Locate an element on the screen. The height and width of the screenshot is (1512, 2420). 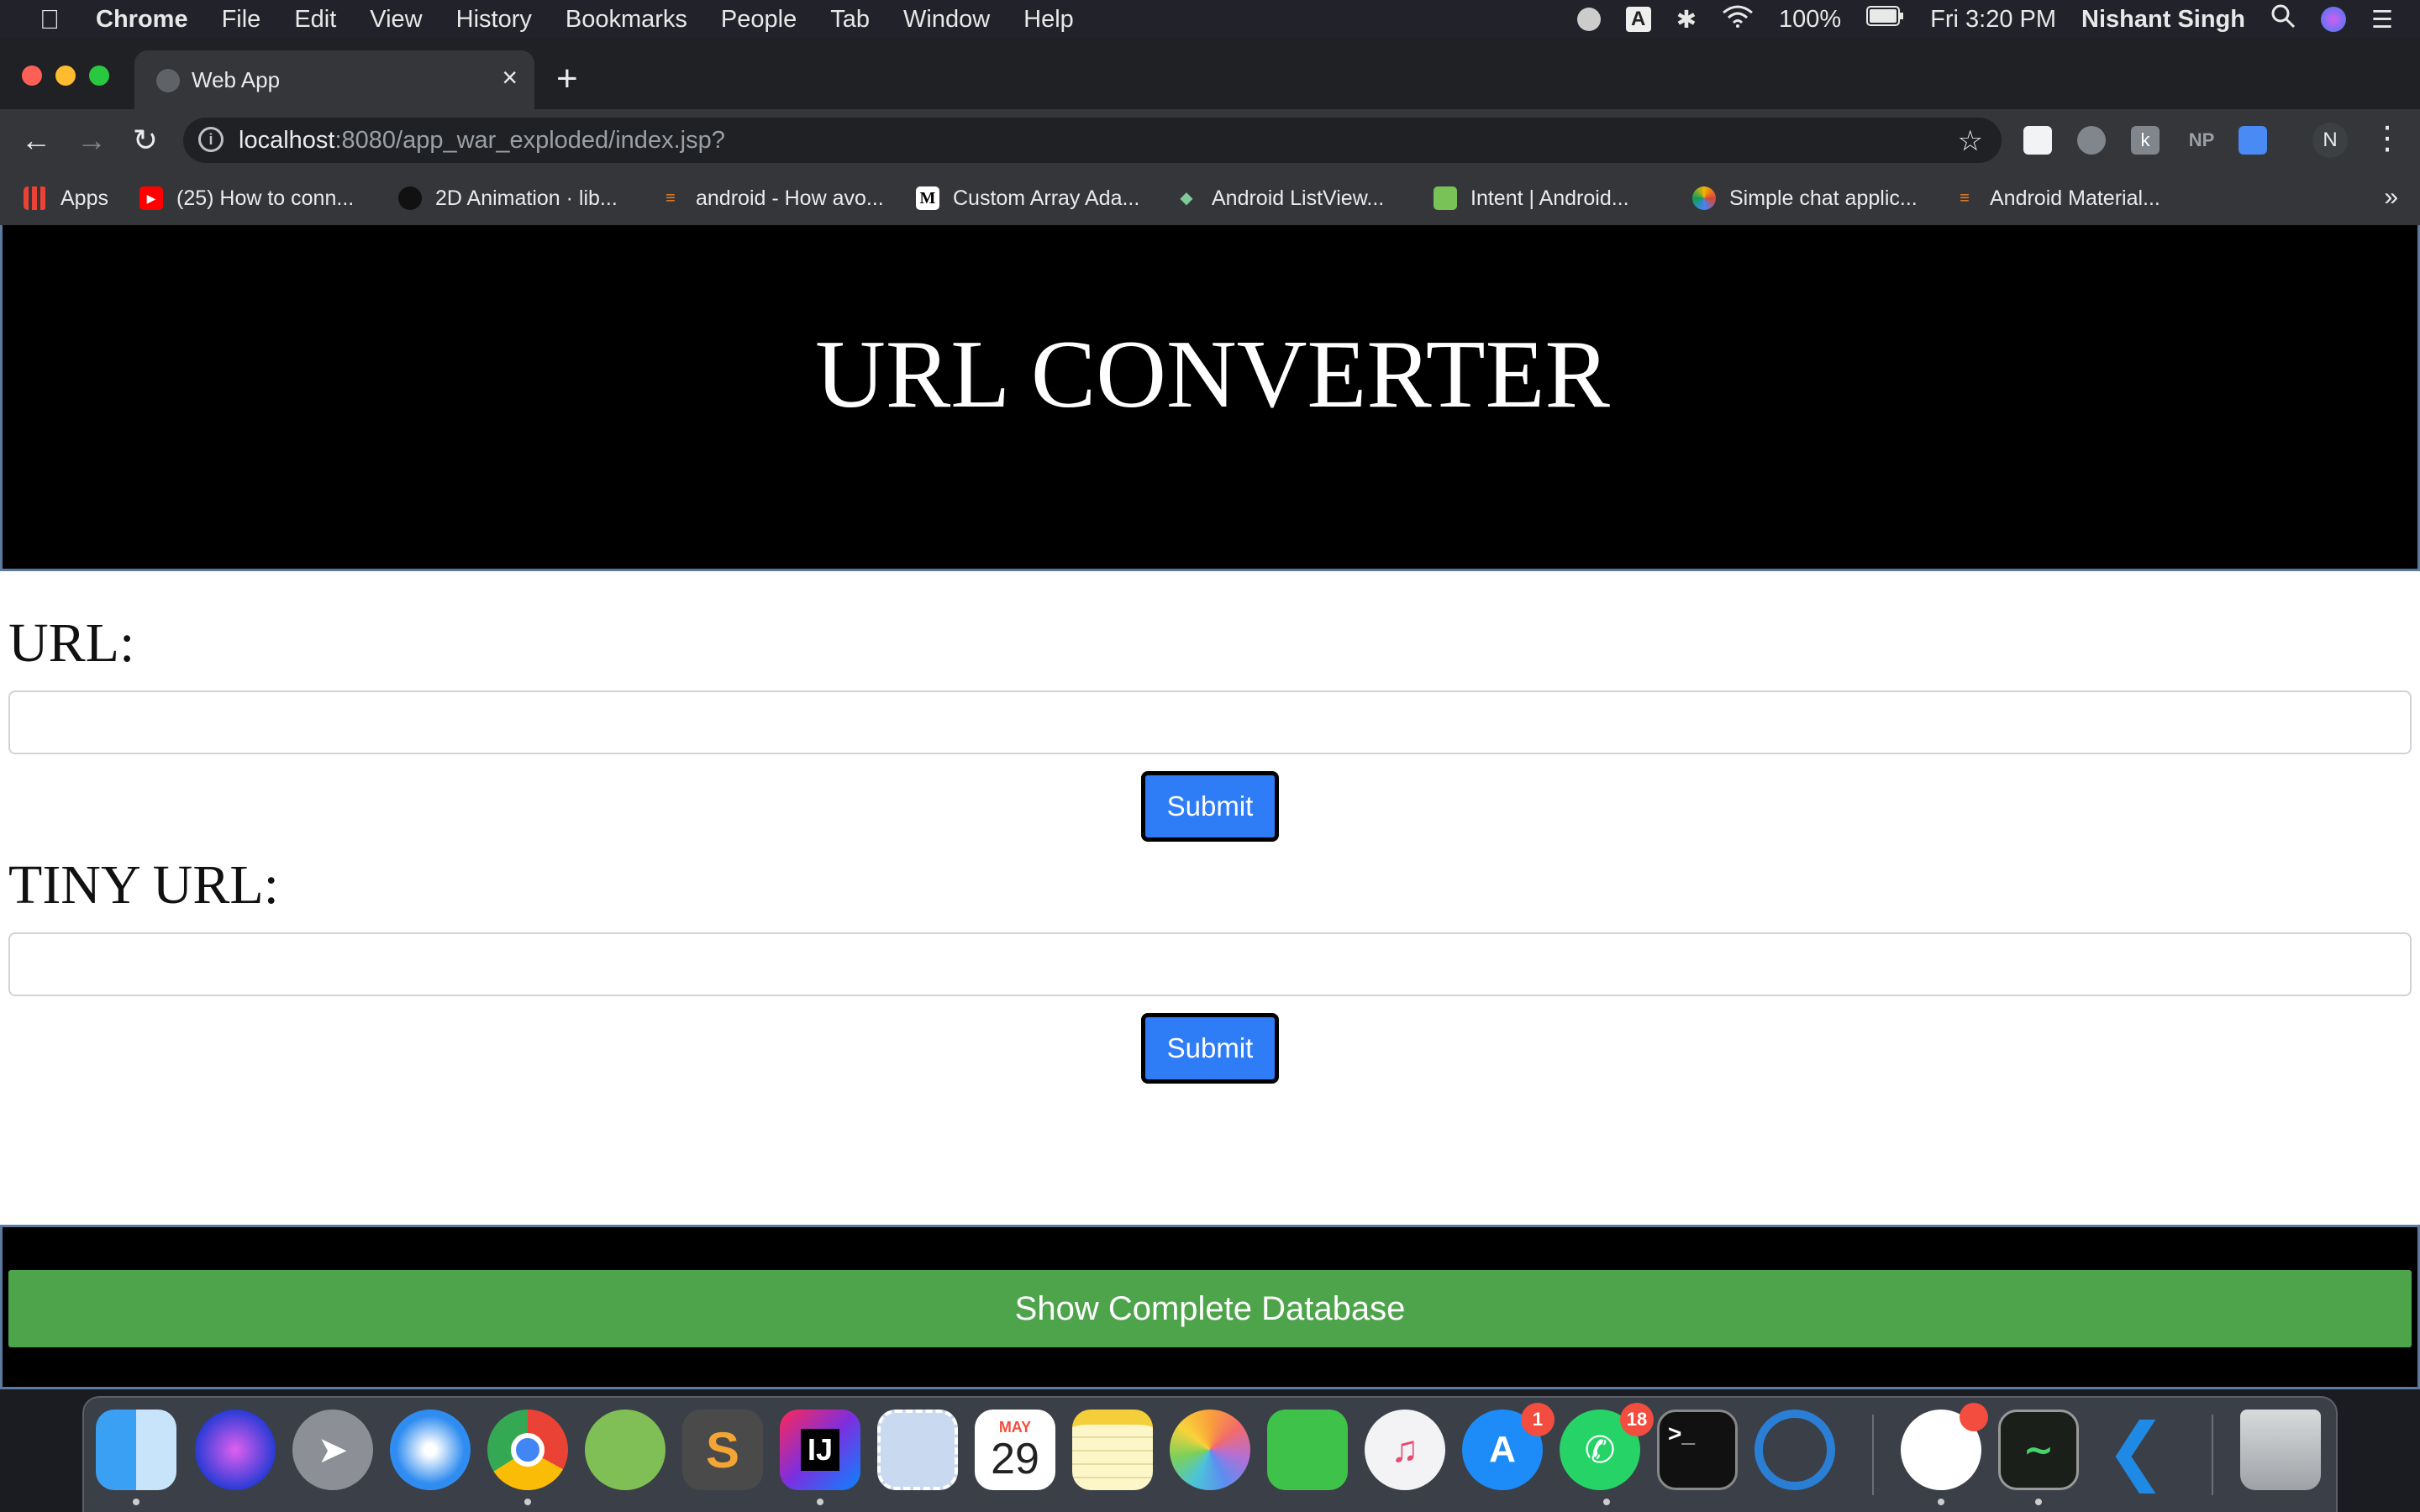
finder-icon is located at coordinates (136, 1450).